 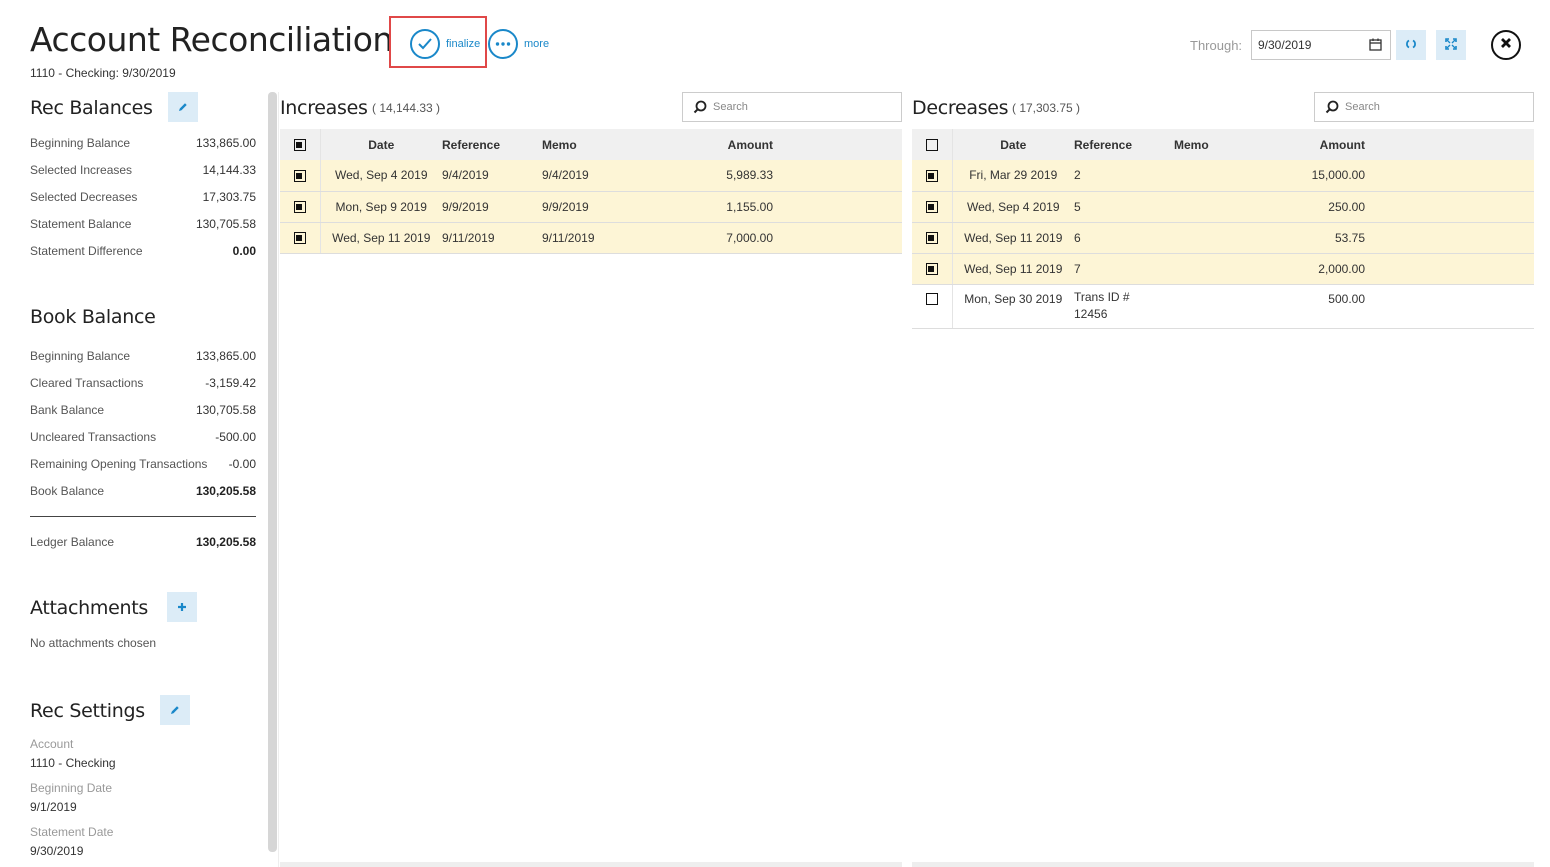 What do you see at coordinates (1285, 45) in the screenshot?
I see `through-date-value: 9/30/2019` at bounding box center [1285, 45].